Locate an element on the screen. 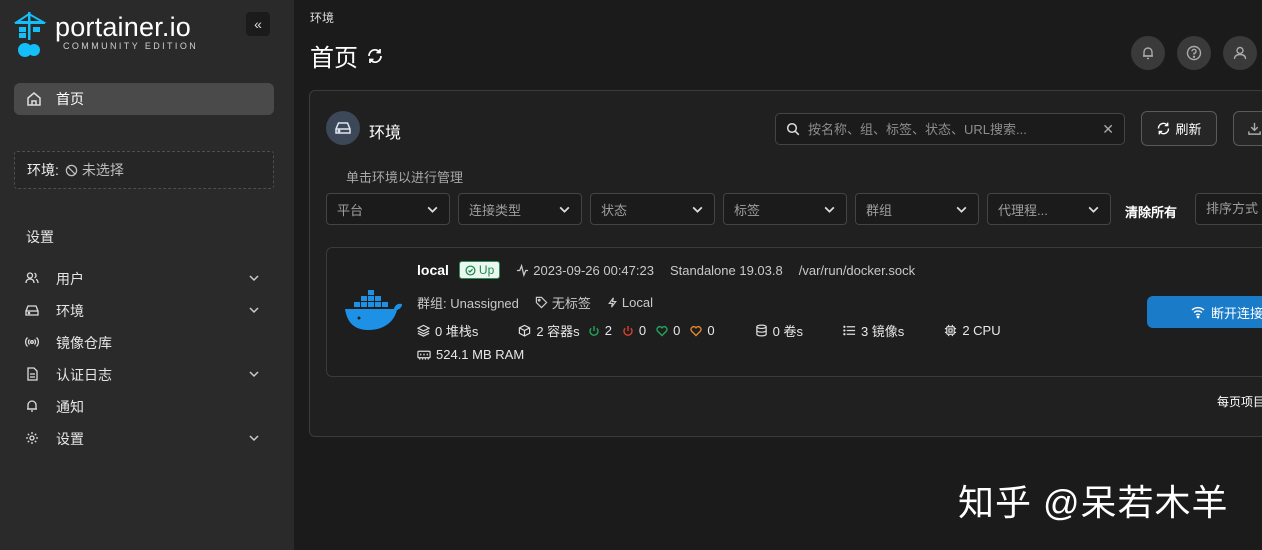  user-menu-button is located at coordinates (1240, 53).